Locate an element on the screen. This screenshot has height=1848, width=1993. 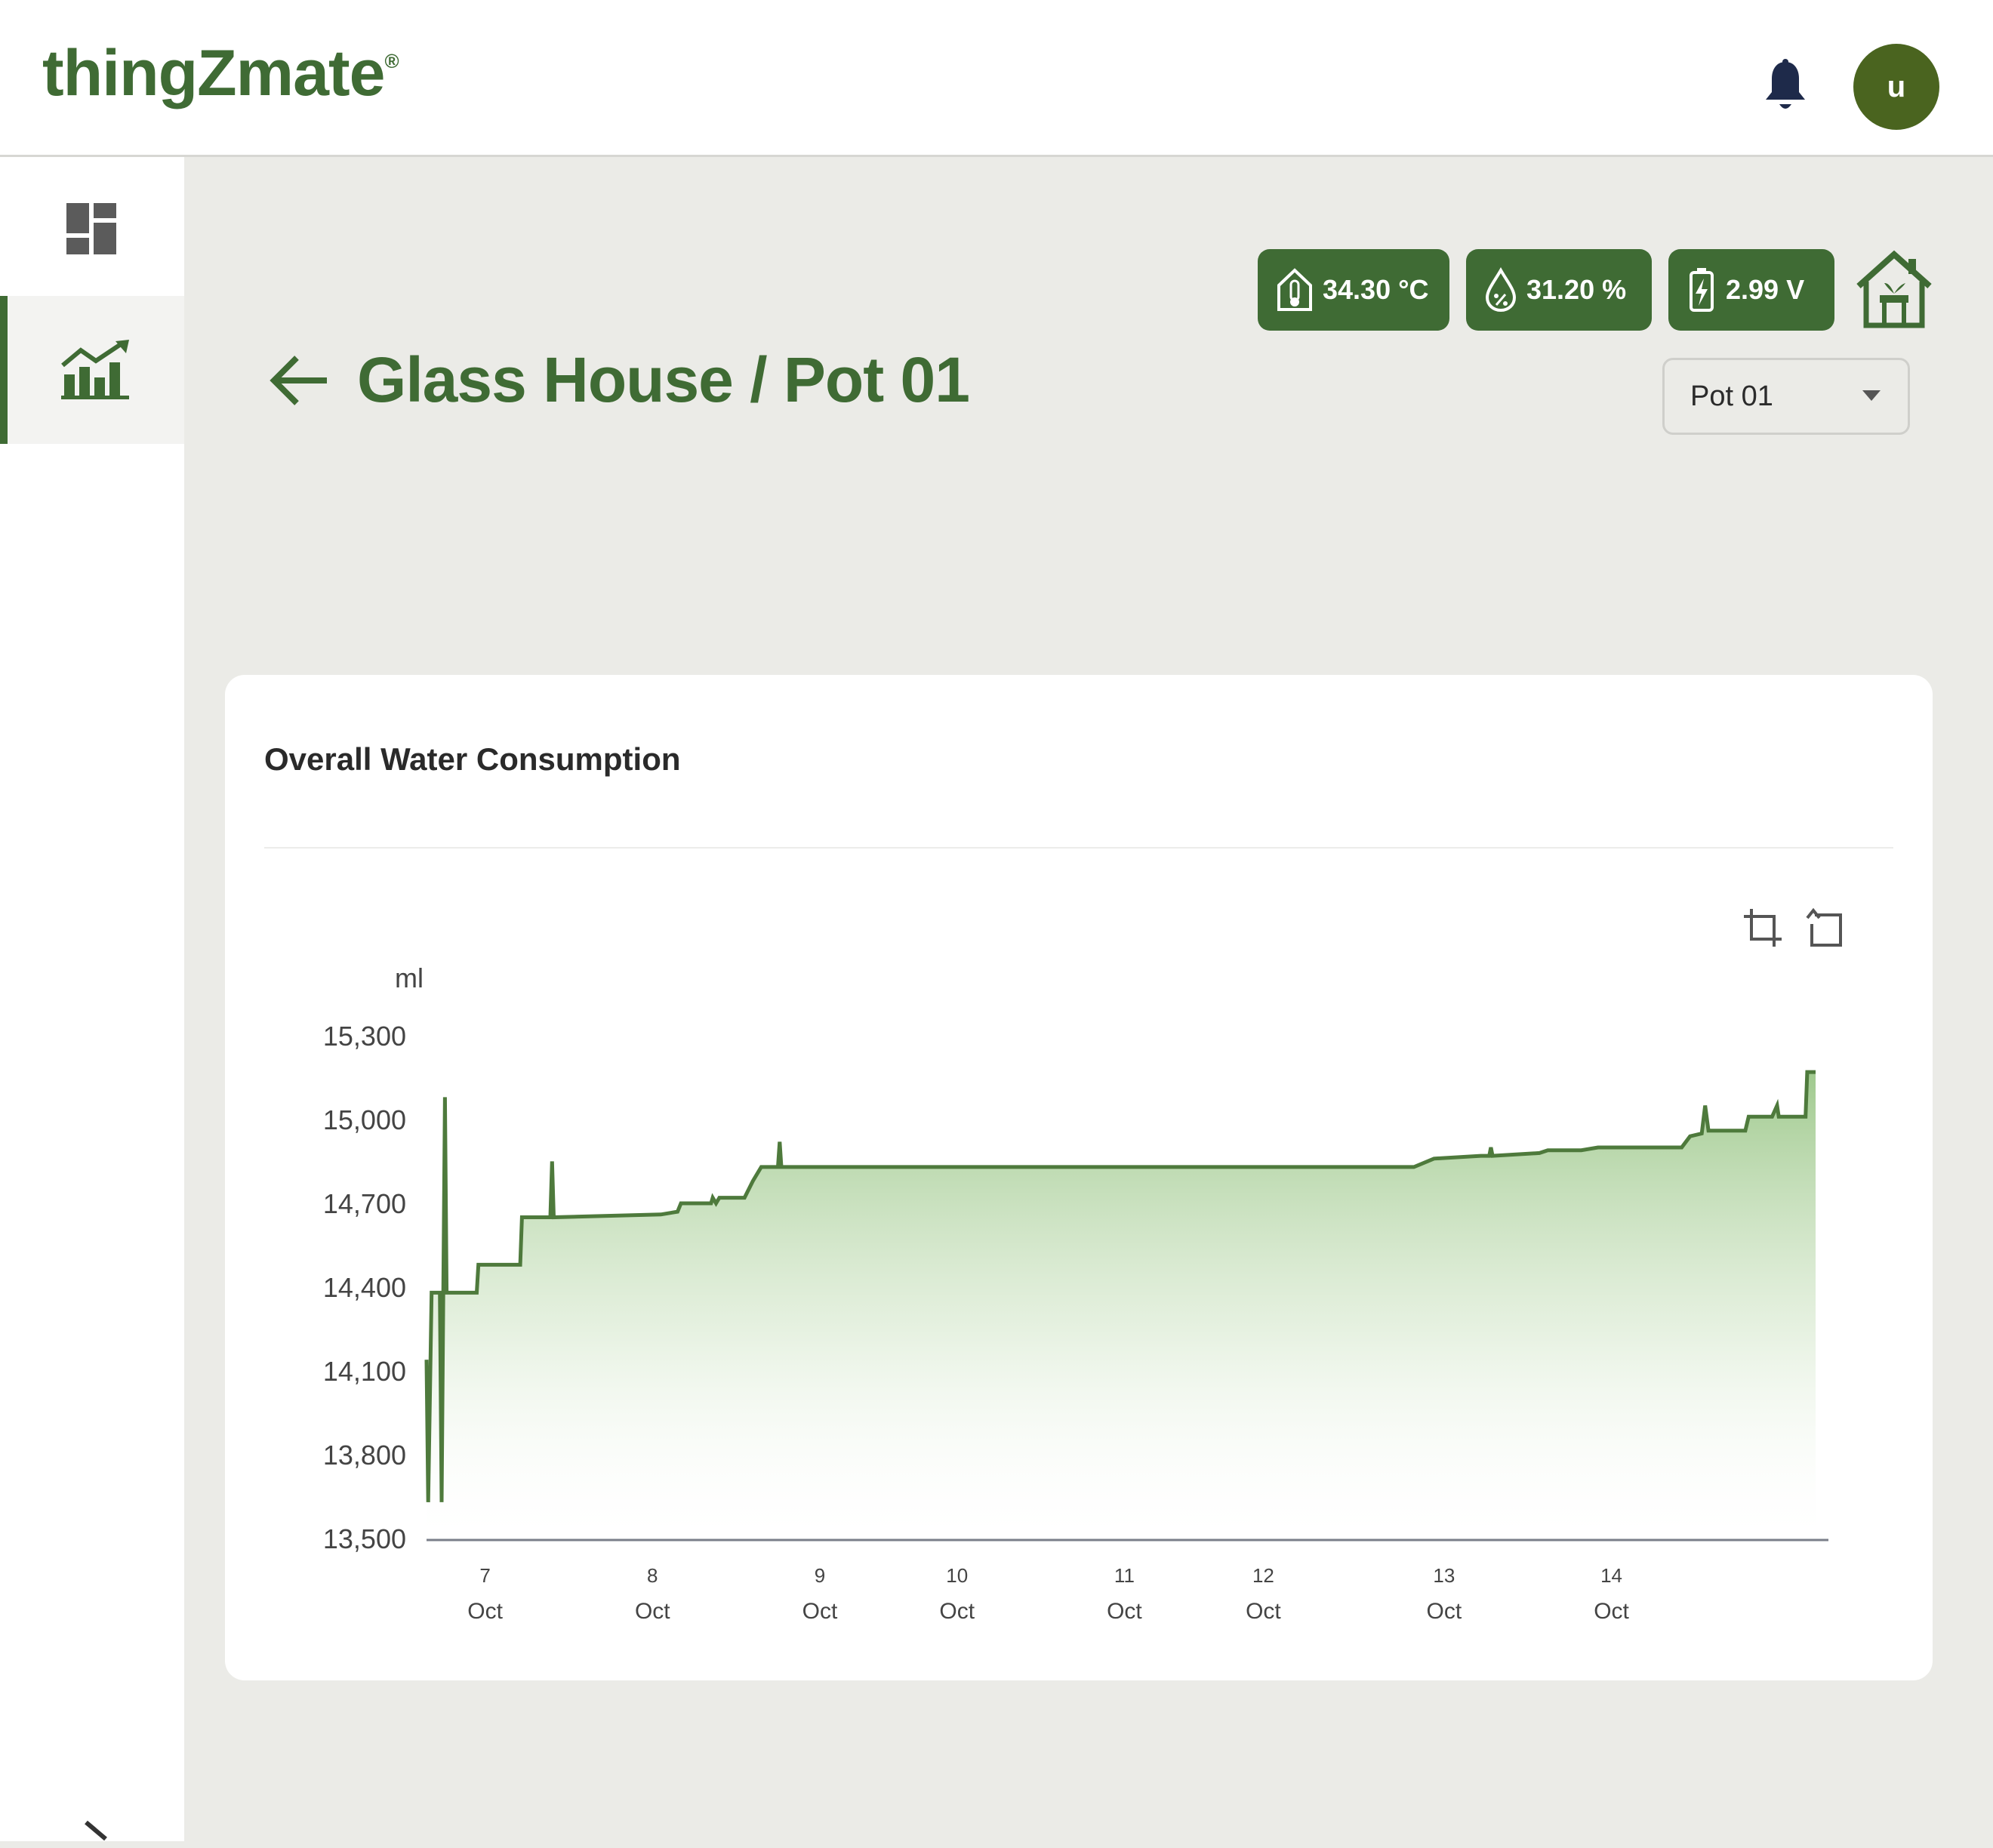
dashboard-grid-icon is located at coordinates (91, 228).